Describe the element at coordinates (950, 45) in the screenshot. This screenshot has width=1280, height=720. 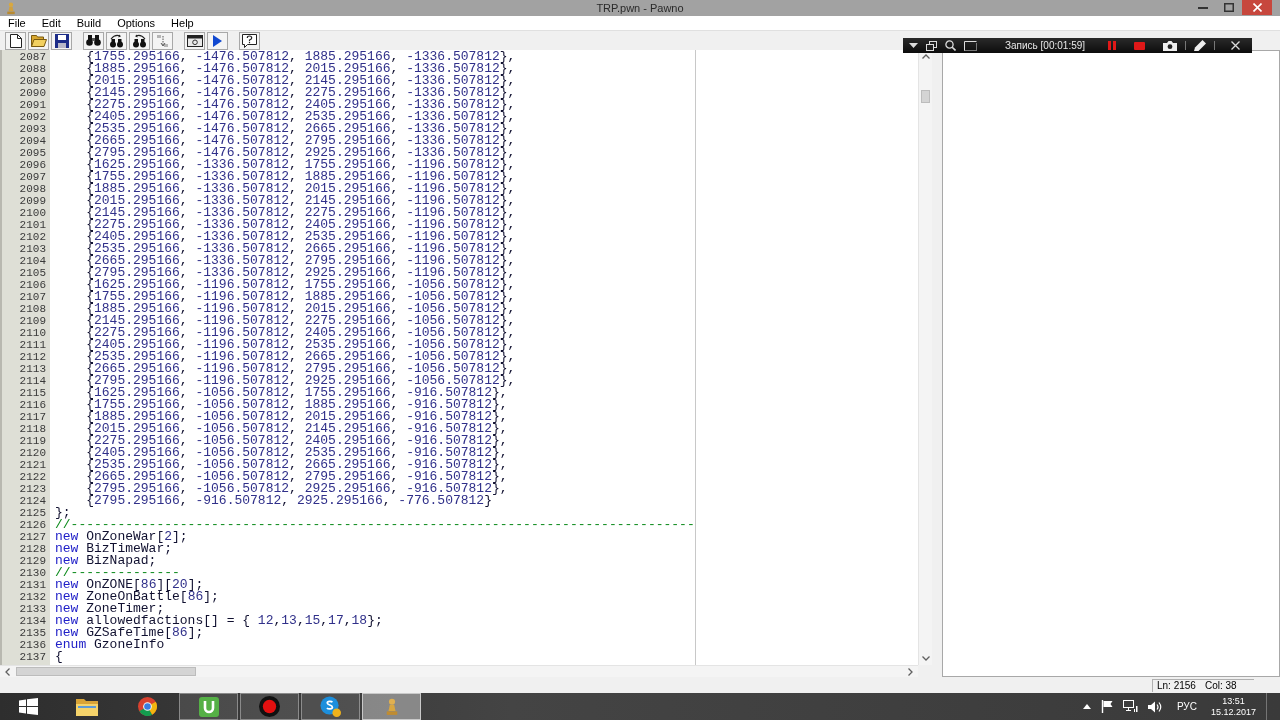
I see `search-icon` at that location.